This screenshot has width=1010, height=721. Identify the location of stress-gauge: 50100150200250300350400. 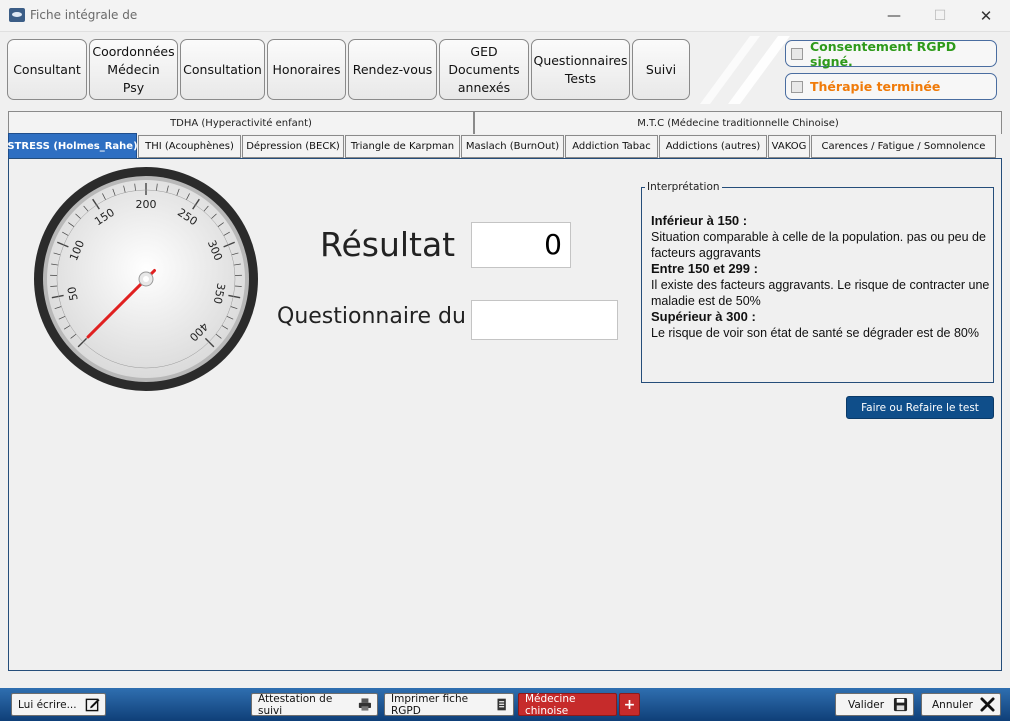
(146, 279).